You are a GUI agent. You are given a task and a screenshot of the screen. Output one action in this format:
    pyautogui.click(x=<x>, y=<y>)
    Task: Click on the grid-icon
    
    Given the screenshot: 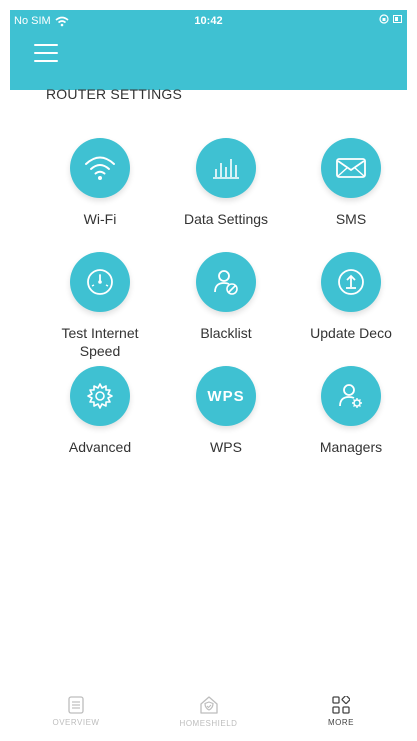 What is the action you would take?
    pyautogui.click(x=341, y=704)
    